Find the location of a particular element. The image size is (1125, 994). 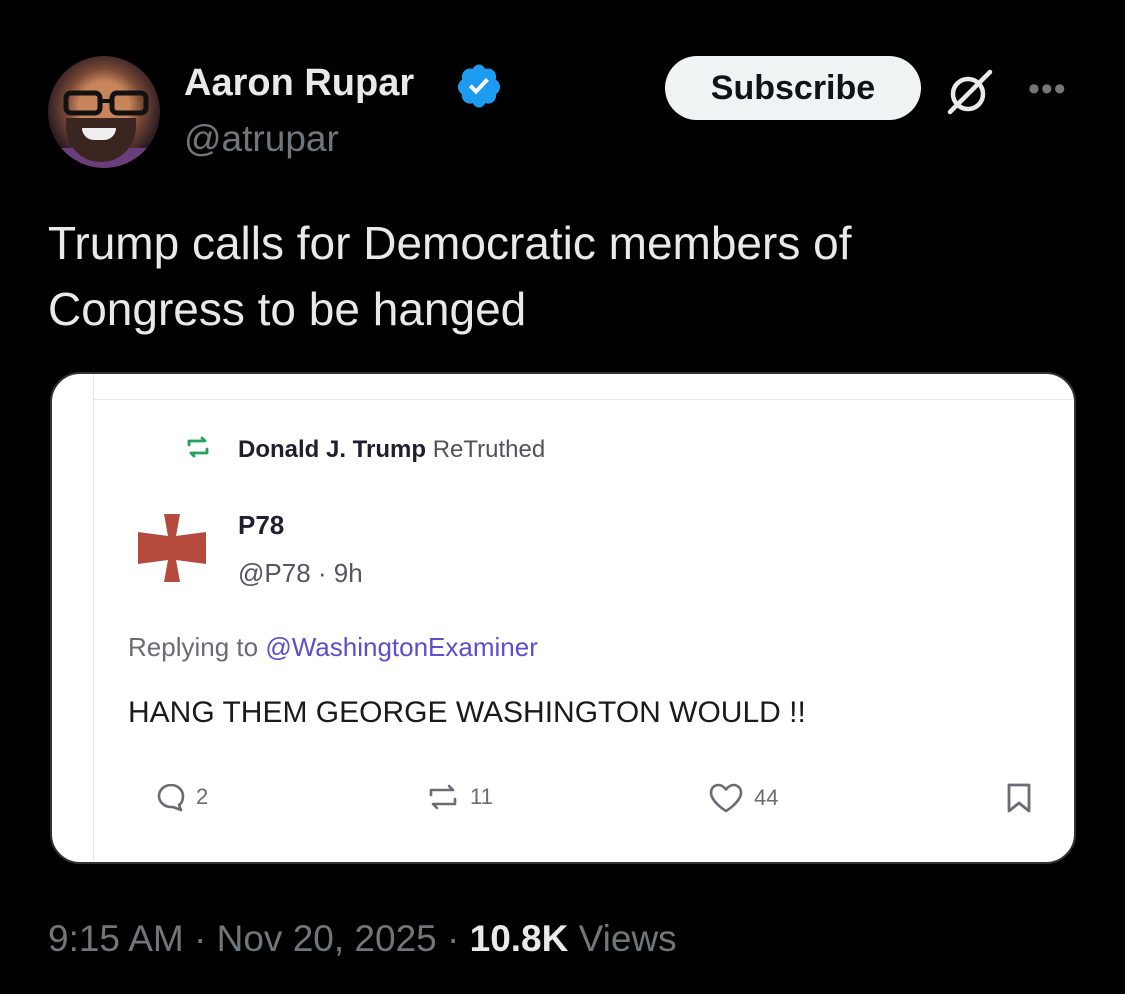

replying-to-line: Replying to @WashingtonExaminer is located at coordinates (333, 647).